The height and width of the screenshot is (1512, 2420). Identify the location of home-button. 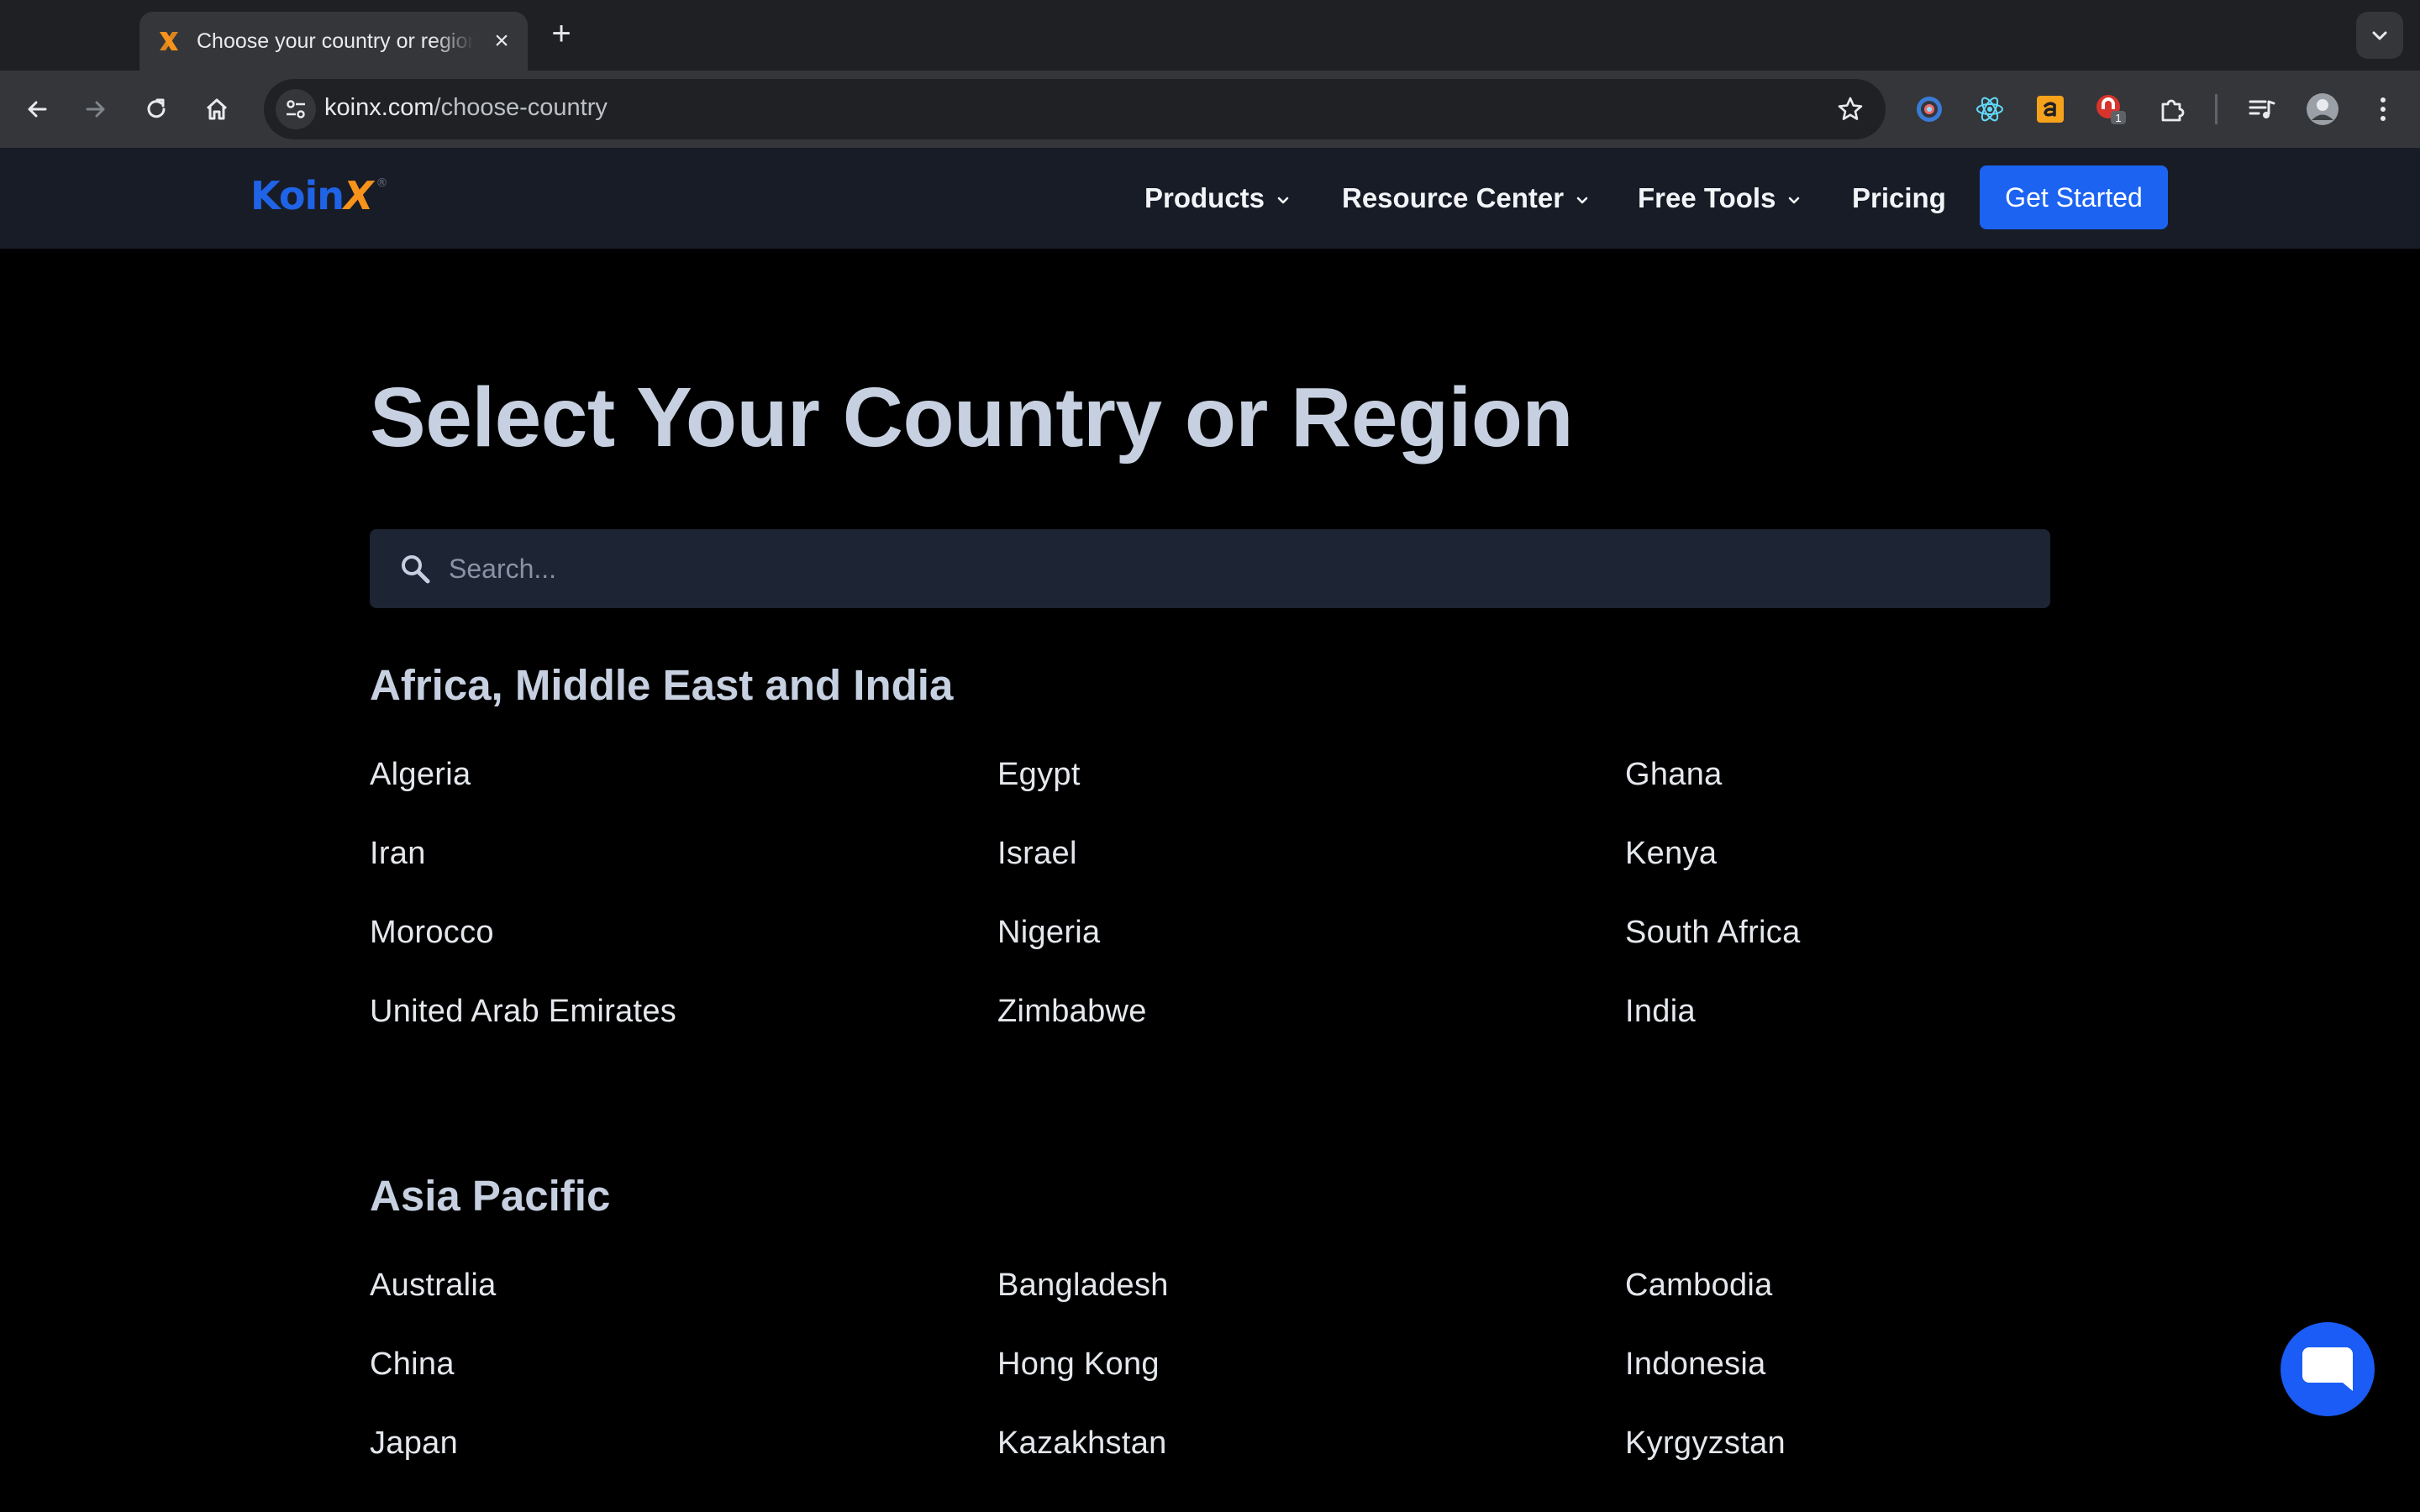
(217, 109).